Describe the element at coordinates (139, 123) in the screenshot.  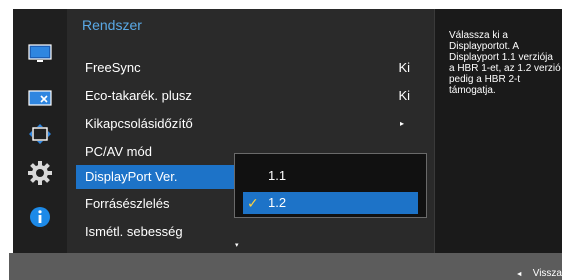
I see `menu-item-label: Kikapcsolásidőzítő` at that location.